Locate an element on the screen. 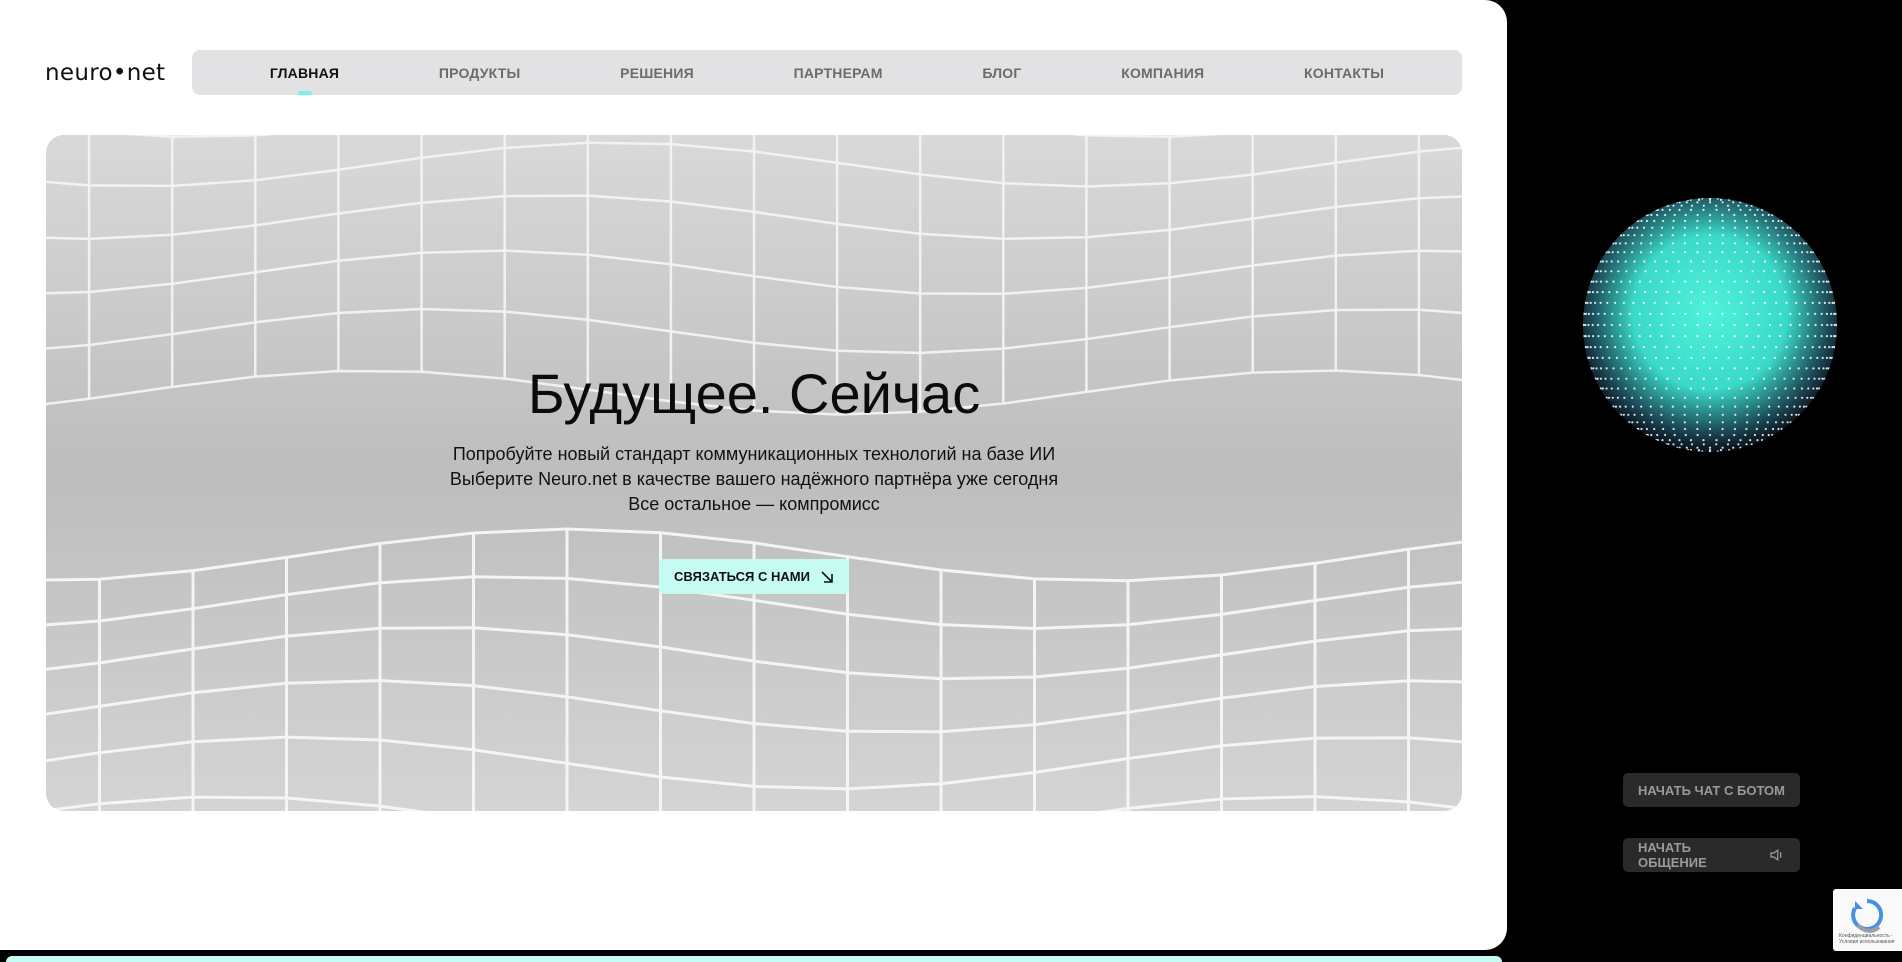 This screenshot has width=1902, height=962. nav-item-company: КОМПАНИЯ is located at coordinates (1162, 73).